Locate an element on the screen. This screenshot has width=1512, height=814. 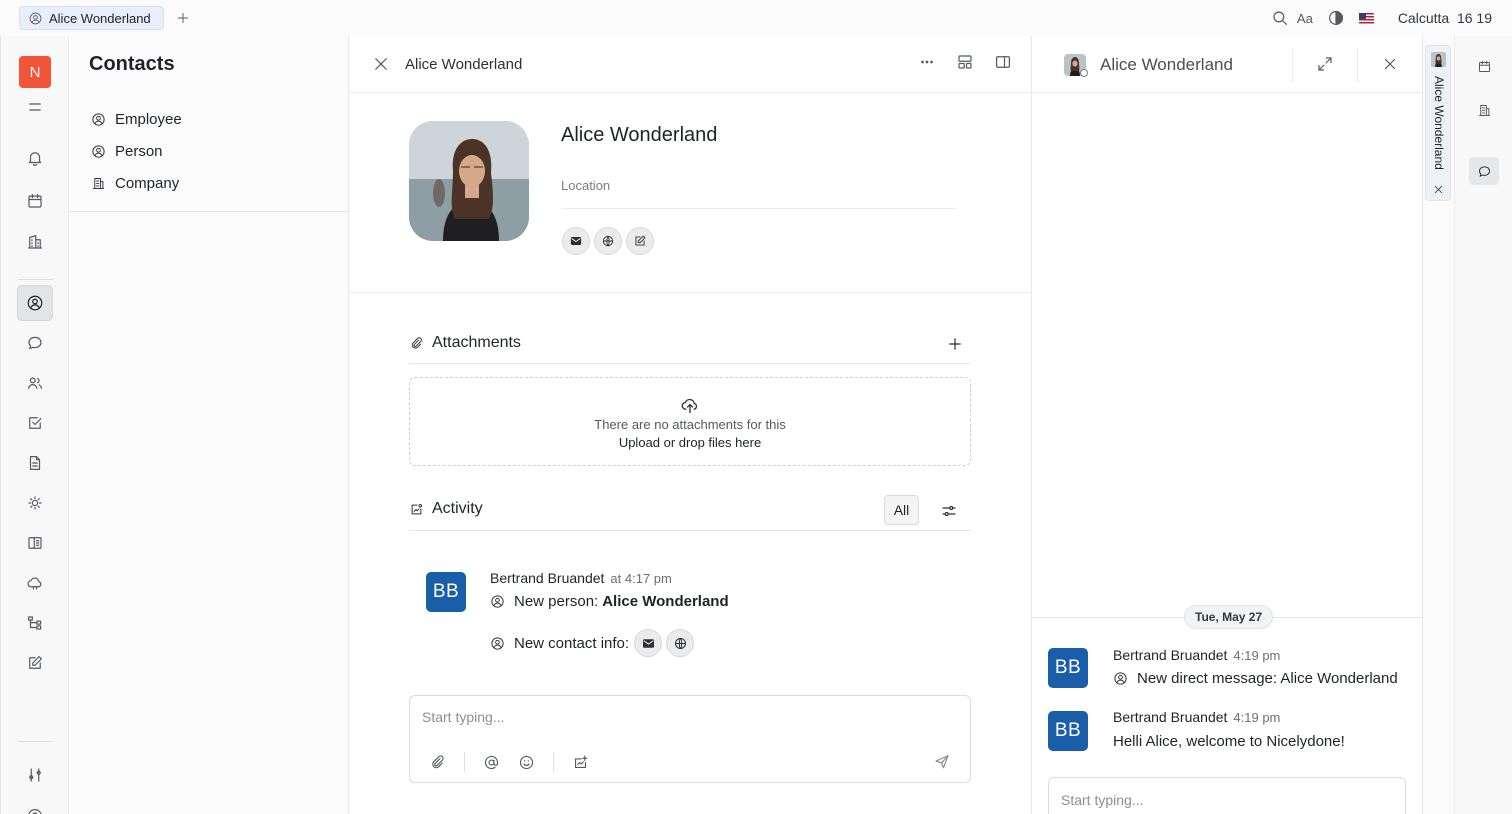
knowledge-button is located at coordinates (35, 543).